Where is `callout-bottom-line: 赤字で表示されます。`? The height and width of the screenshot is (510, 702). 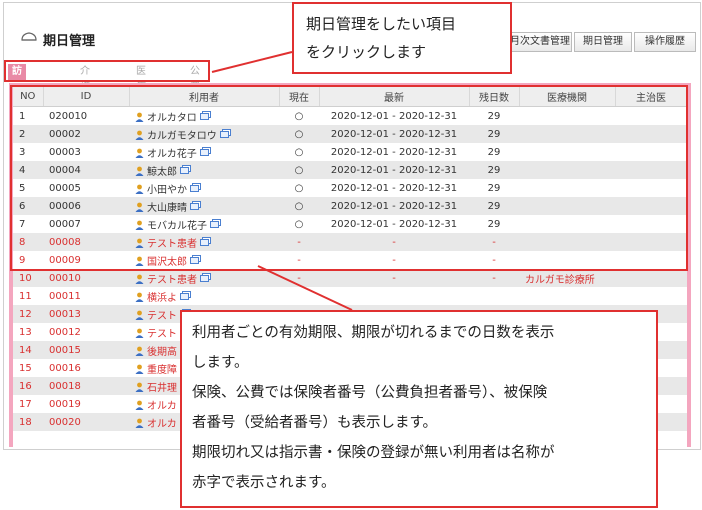
callout-bottom-line: 赤字で表示されます。 is located at coordinates (264, 483).